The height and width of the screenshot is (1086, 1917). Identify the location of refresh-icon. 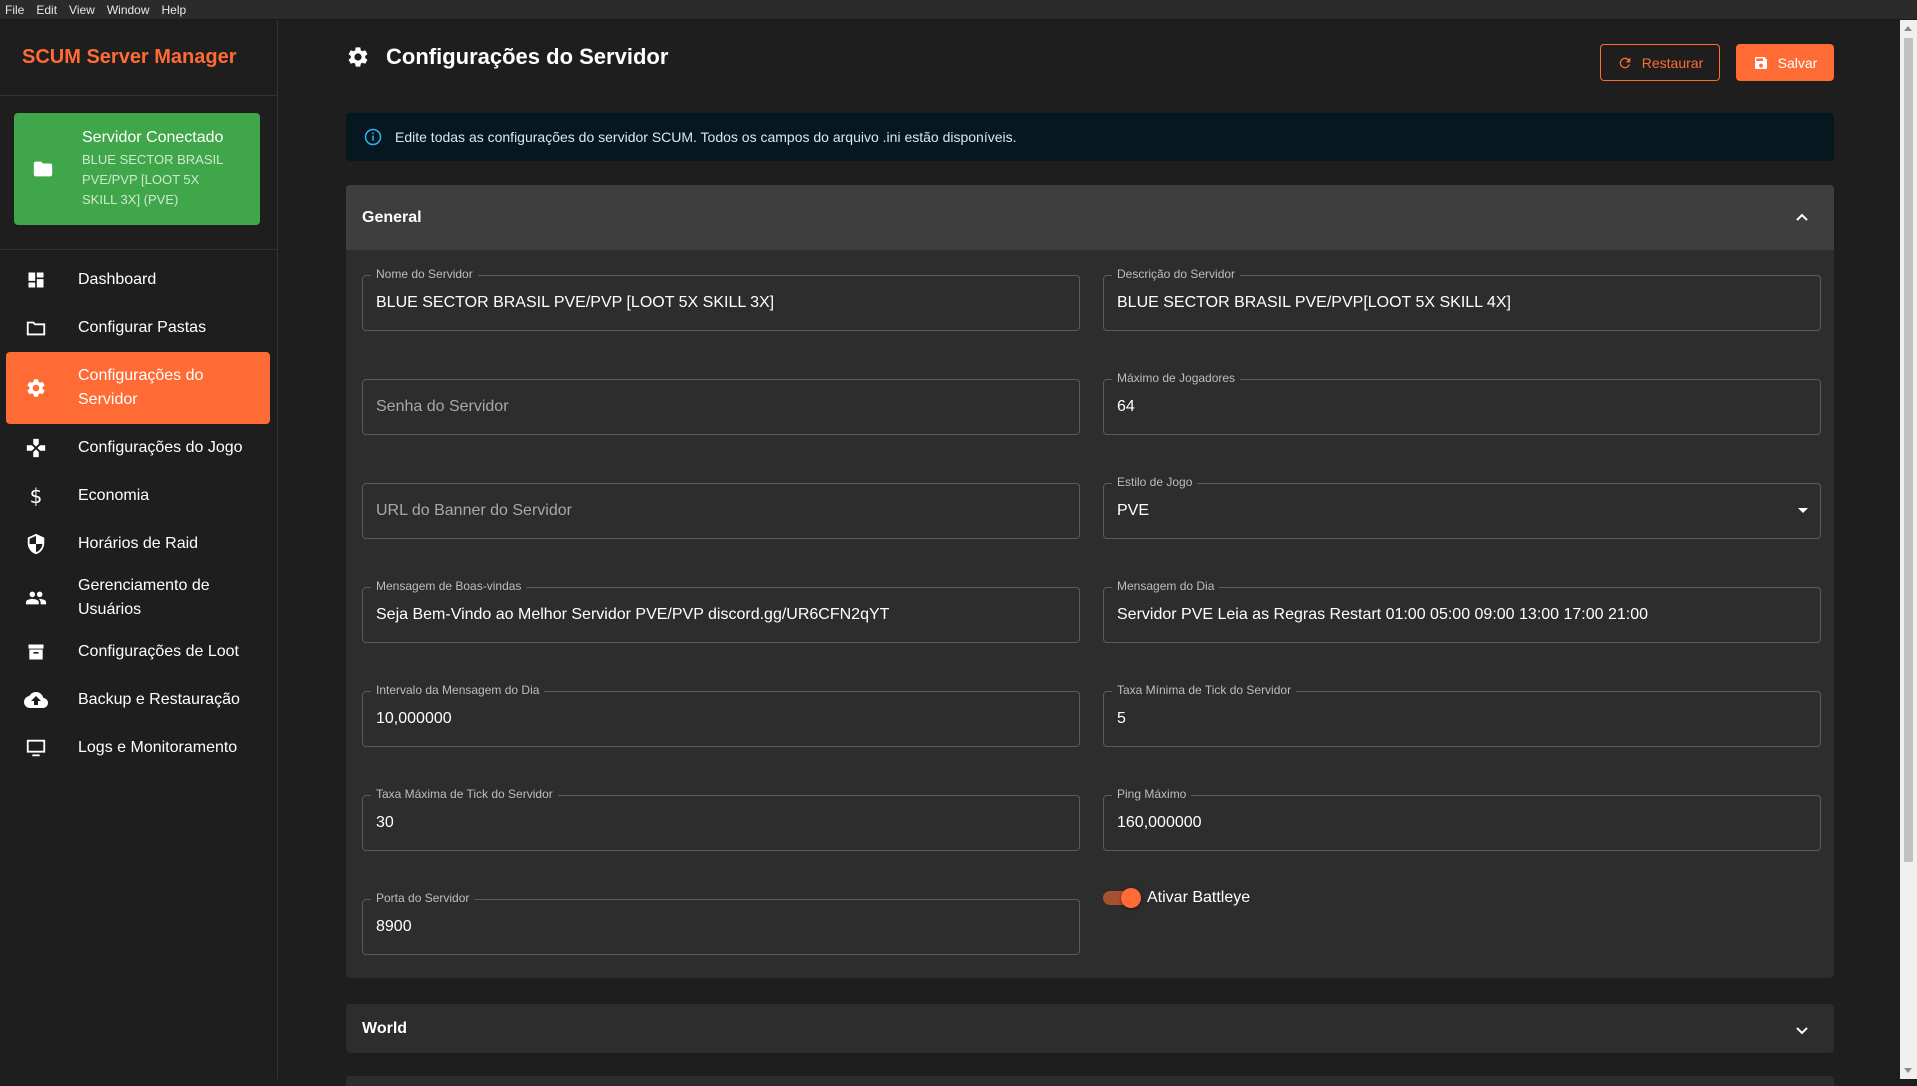
(1625, 62).